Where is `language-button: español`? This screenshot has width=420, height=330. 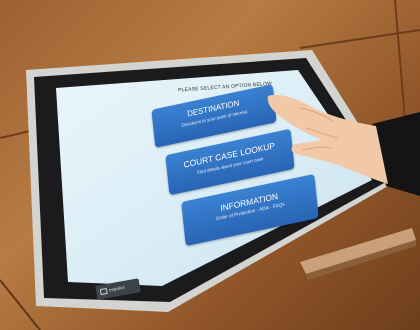 language-button: español is located at coordinates (118, 289).